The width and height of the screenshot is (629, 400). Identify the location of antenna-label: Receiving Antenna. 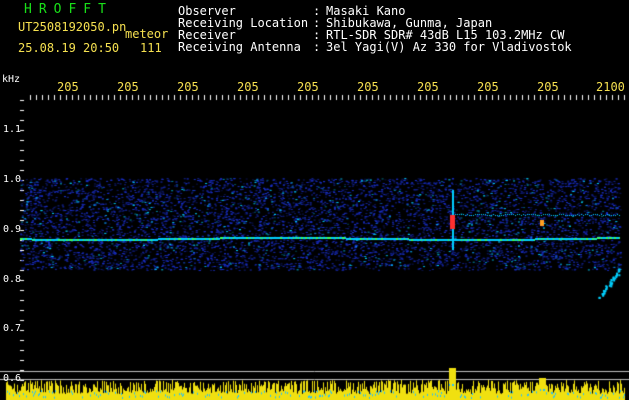
(239, 47).